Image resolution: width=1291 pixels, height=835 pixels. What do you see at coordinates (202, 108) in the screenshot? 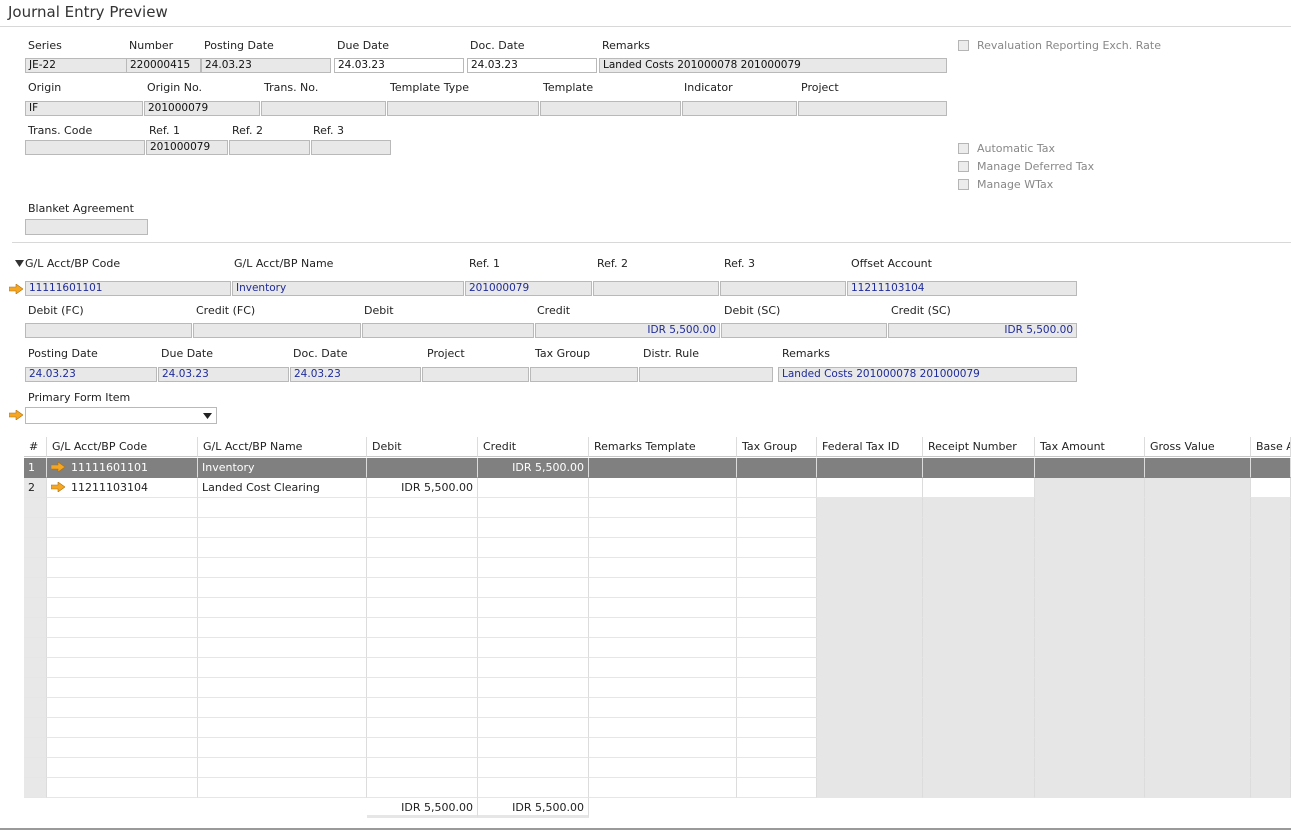
I see `origin-no-field: 201000079` at bounding box center [202, 108].